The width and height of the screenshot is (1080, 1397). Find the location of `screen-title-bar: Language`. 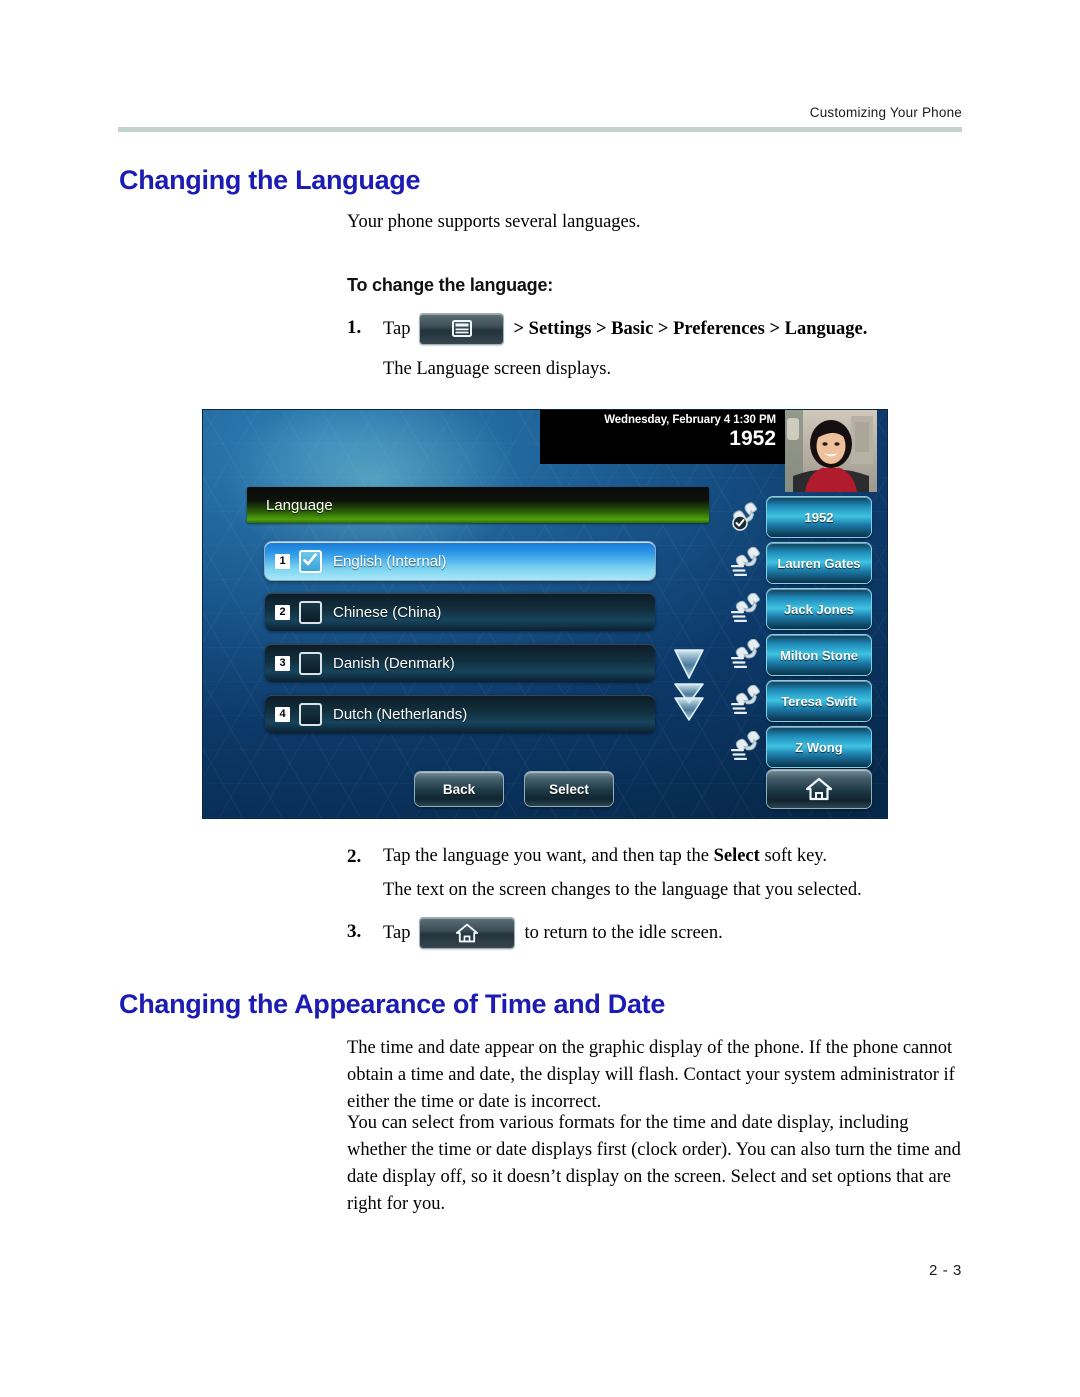

screen-title-bar: Language is located at coordinates (478, 505).